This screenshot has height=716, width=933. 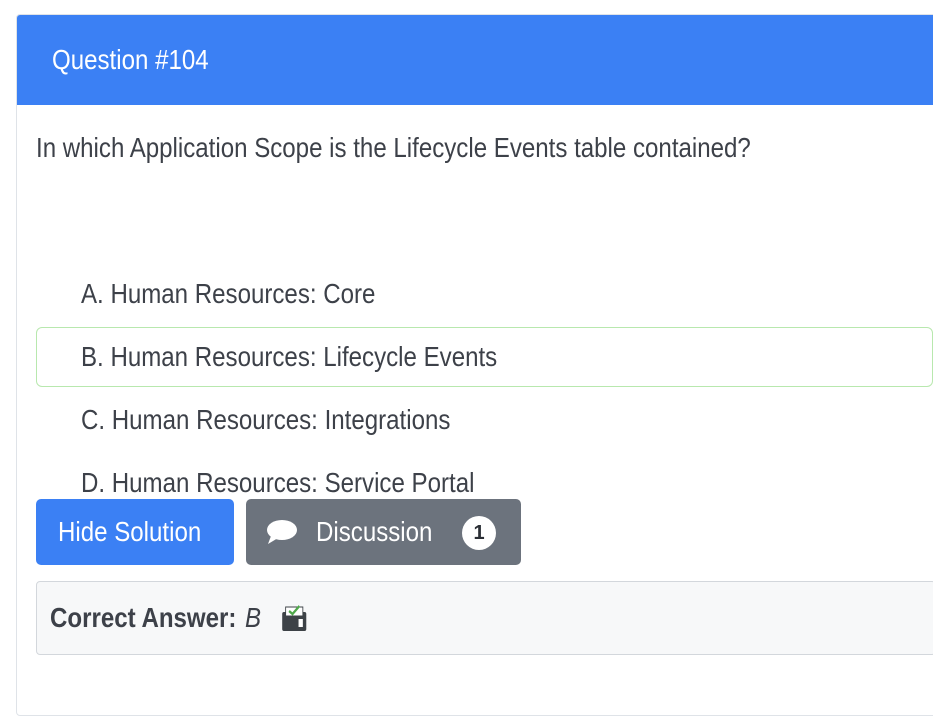 I want to click on choice-label: A. Human Resources: Core, so click(x=228, y=293).